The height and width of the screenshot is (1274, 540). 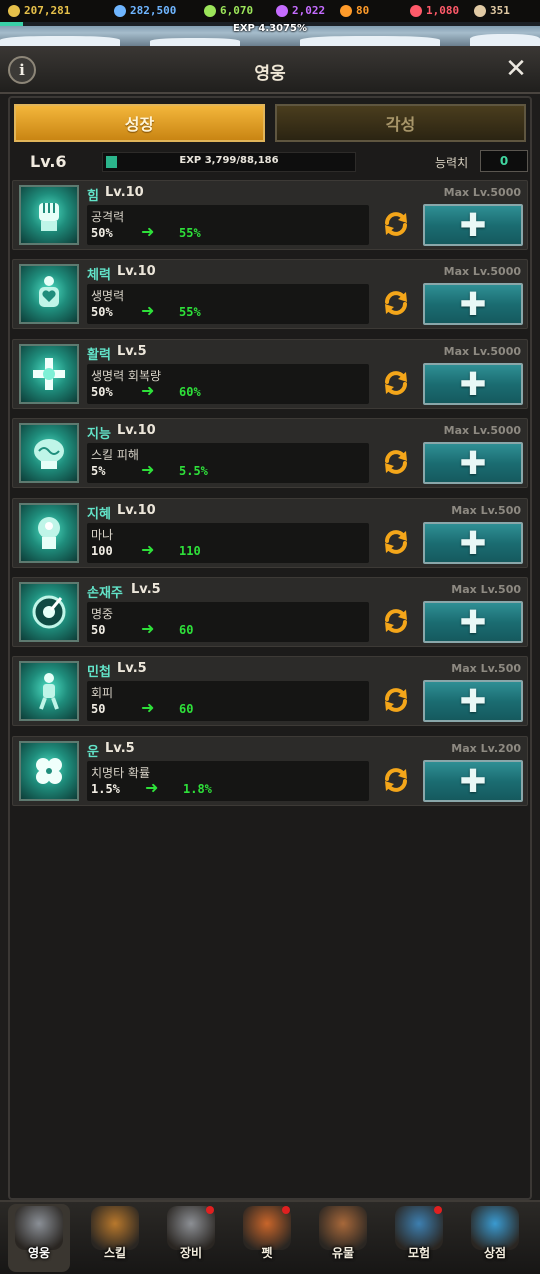 What do you see at coordinates (139, 123) in the screenshot?
I see `tab-growth: 성장` at bounding box center [139, 123].